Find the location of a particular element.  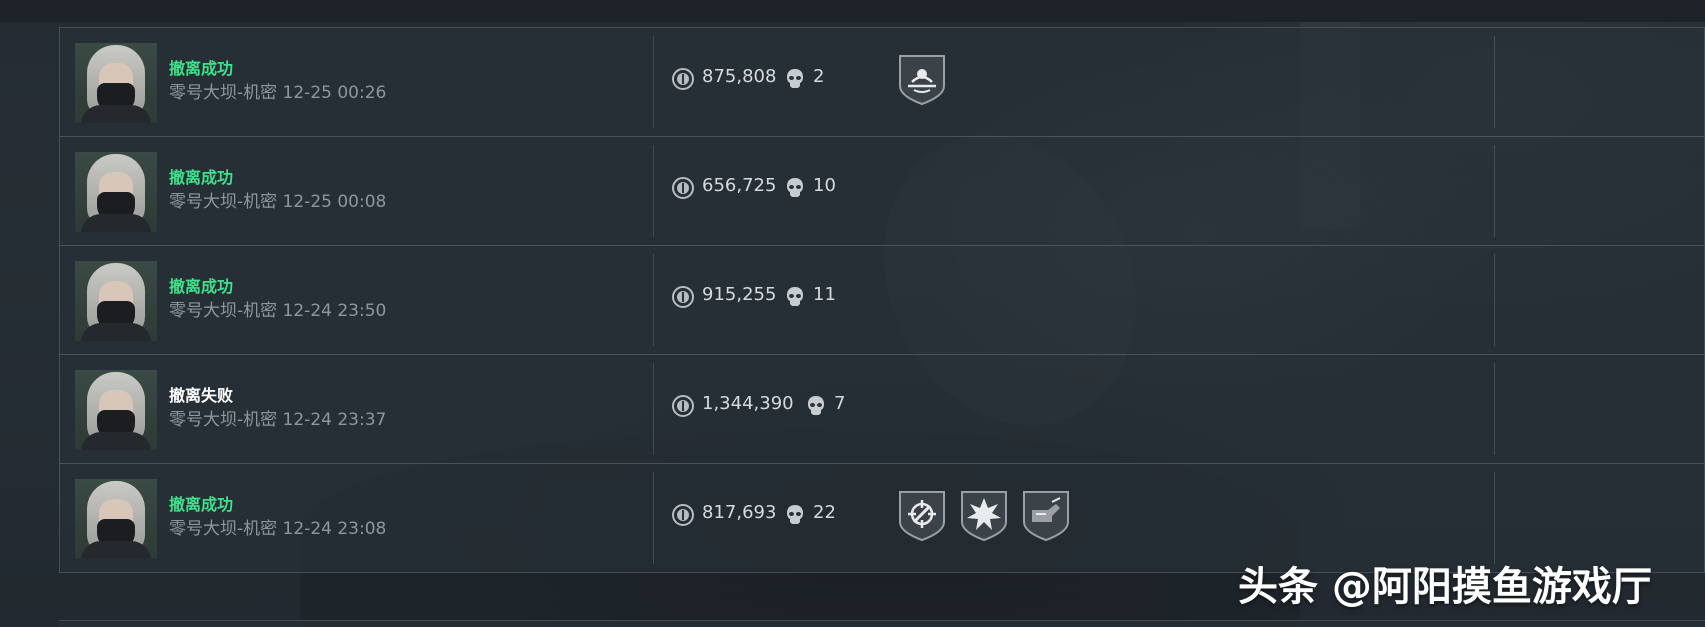

match-meta: 零号大坝-机密 12-25 00:26 is located at coordinates (277, 90).